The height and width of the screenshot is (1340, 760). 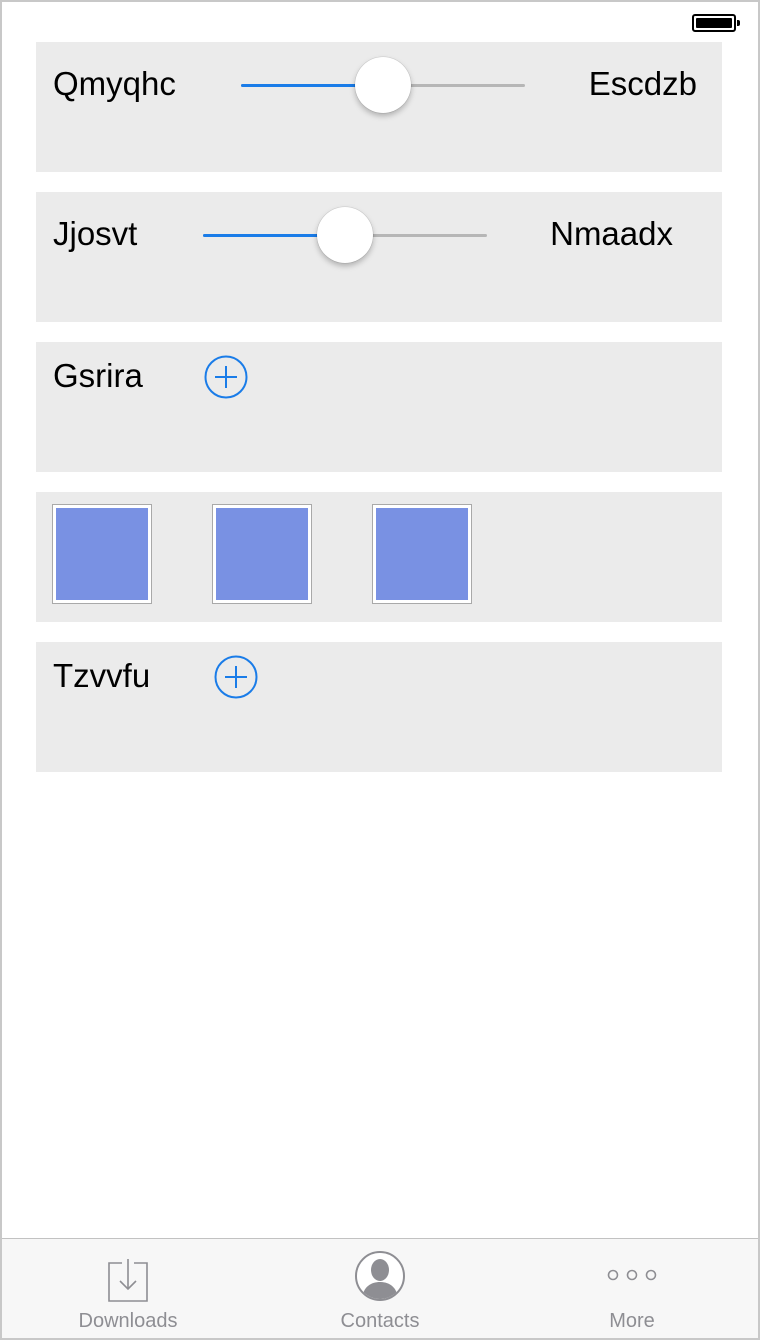 I want to click on add-row-gsrira: Gsrira, so click(x=379, y=407).